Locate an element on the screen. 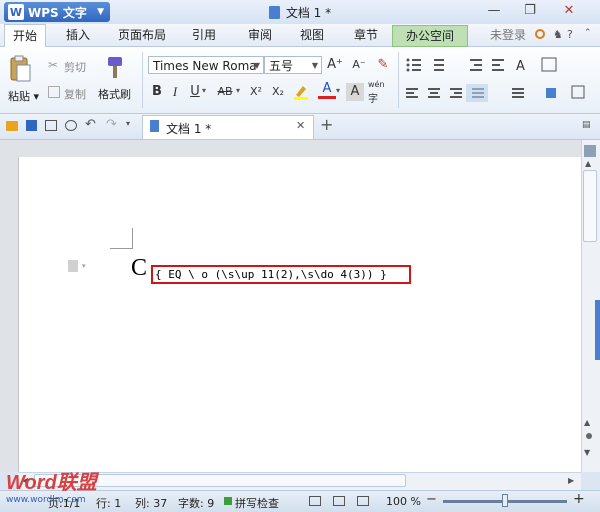  scissors-icon: ✂ is located at coordinates (53, 65).